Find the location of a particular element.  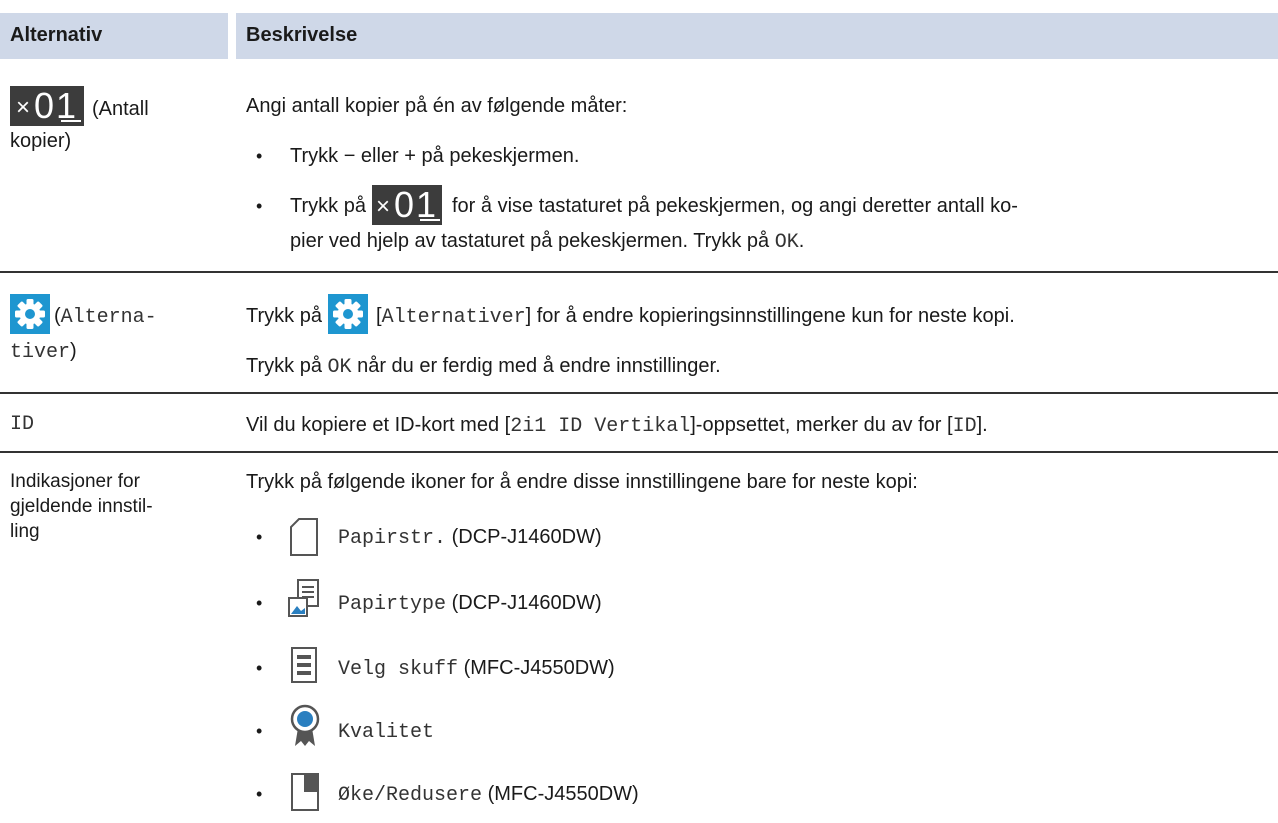

row1-bullet2-pre: Trykk på is located at coordinates (328, 206).